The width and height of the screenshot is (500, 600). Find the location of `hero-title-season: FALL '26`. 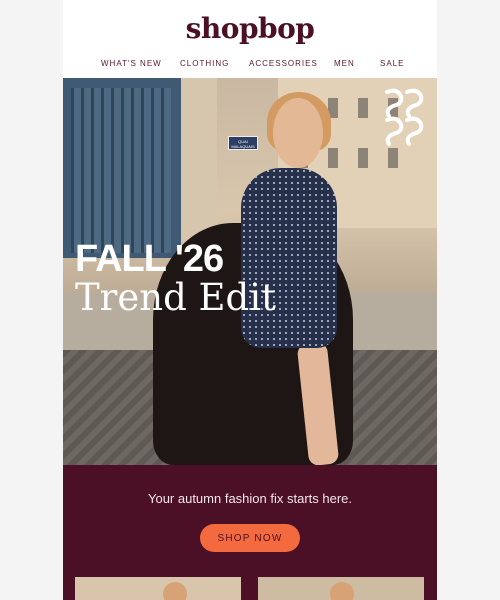

hero-title-season: FALL '26 is located at coordinates (149, 259).